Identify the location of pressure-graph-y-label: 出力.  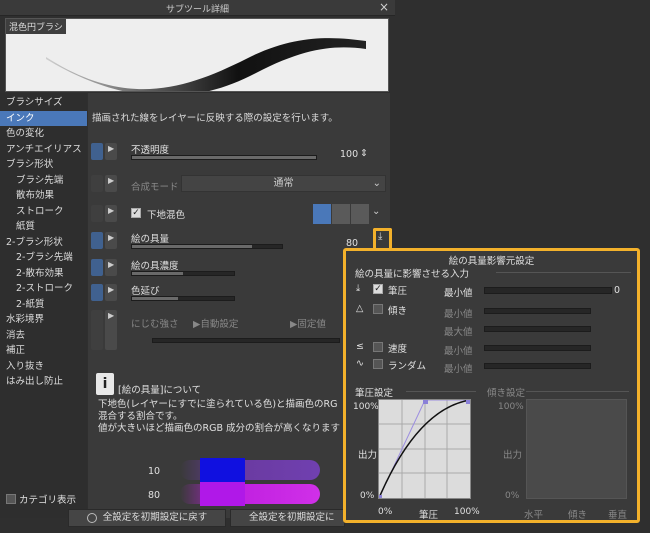
(368, 455).